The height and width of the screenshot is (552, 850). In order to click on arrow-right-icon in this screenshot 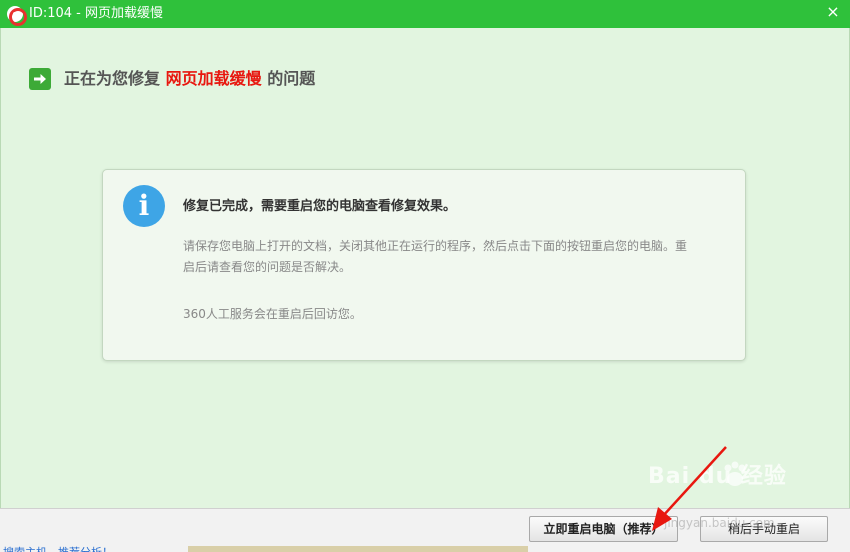, I will do `click(40, 79)`.